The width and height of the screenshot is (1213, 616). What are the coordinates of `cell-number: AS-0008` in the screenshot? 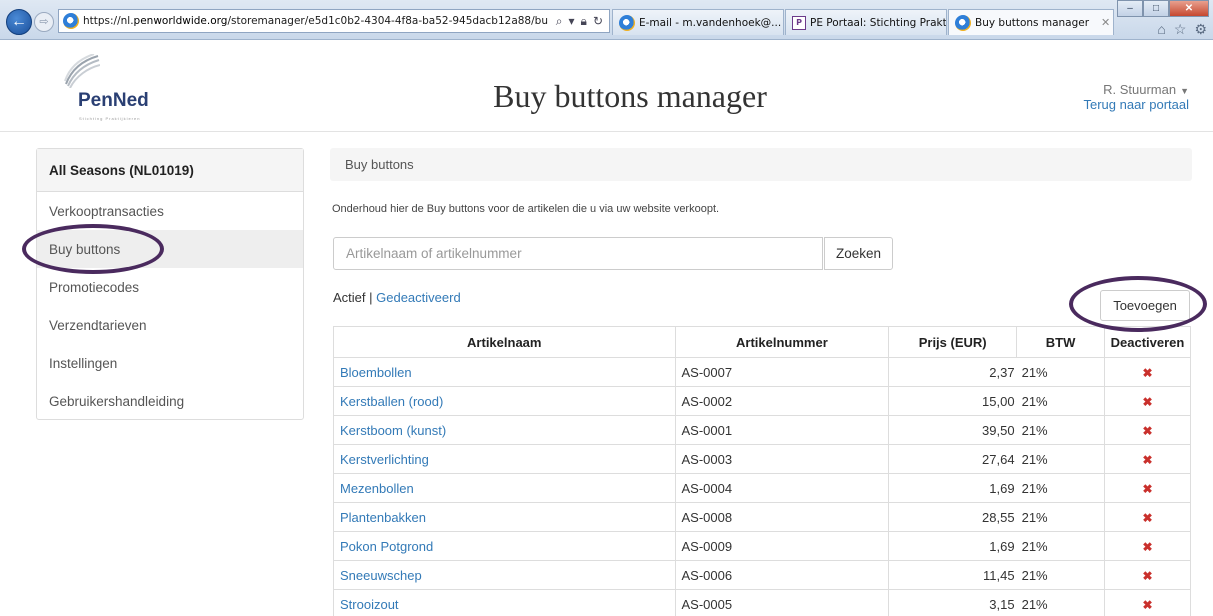 It's located at (782, 517).